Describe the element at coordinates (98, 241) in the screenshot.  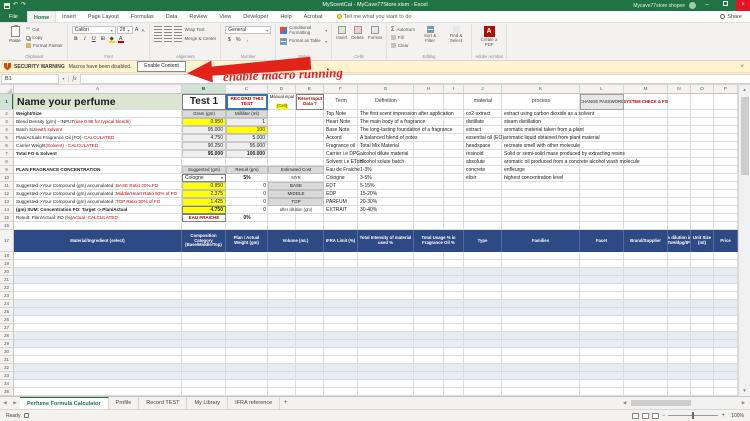
I see `cell-A17: Material/Ingredient (select)` at that location.